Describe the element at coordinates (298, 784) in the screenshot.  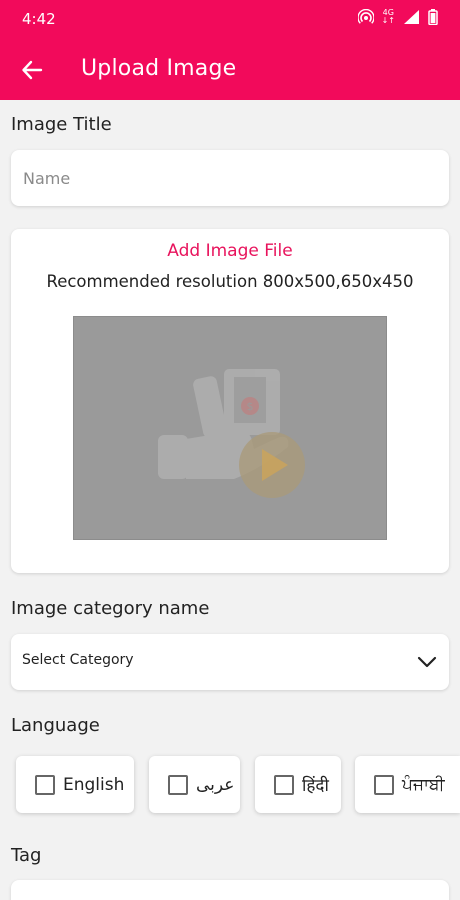
I see `language-option-hindi: हिंदी` at that location.